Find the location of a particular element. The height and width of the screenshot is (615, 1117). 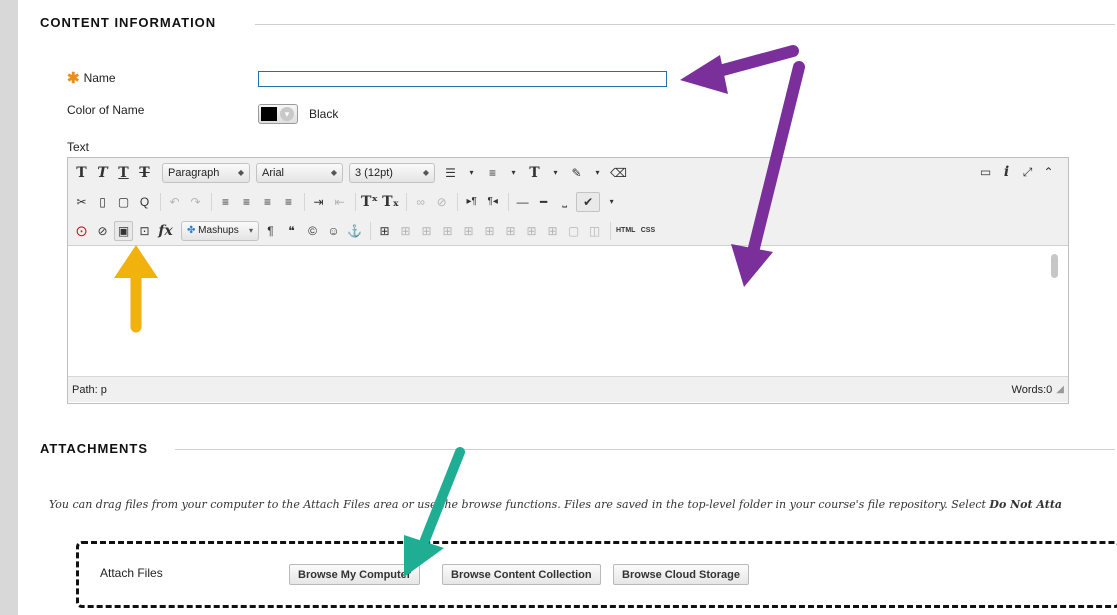

cut-icon: ✂ is located at coordinates (81, 202).